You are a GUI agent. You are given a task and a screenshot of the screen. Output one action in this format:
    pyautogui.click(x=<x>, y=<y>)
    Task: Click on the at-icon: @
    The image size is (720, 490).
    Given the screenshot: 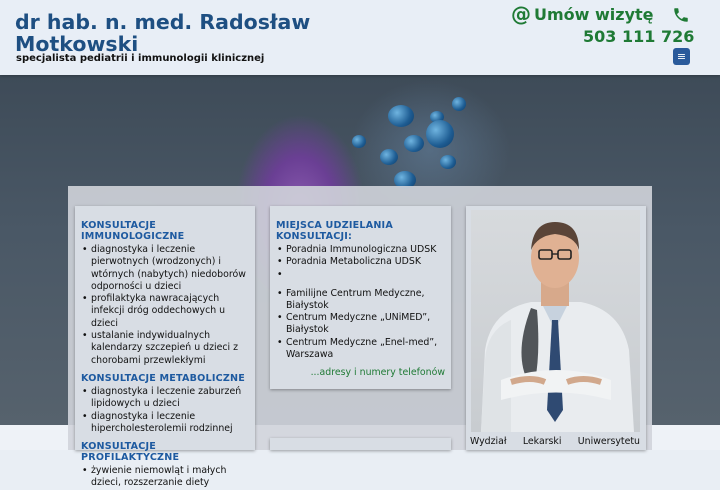 What is the action you would take?
    pyautogui.click(x=521, y=14)
    